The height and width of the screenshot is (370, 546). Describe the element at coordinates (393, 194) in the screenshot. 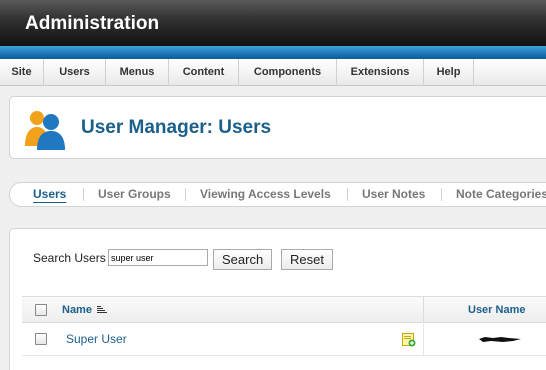

I see `tab-user-notes: User Notes` at that location.